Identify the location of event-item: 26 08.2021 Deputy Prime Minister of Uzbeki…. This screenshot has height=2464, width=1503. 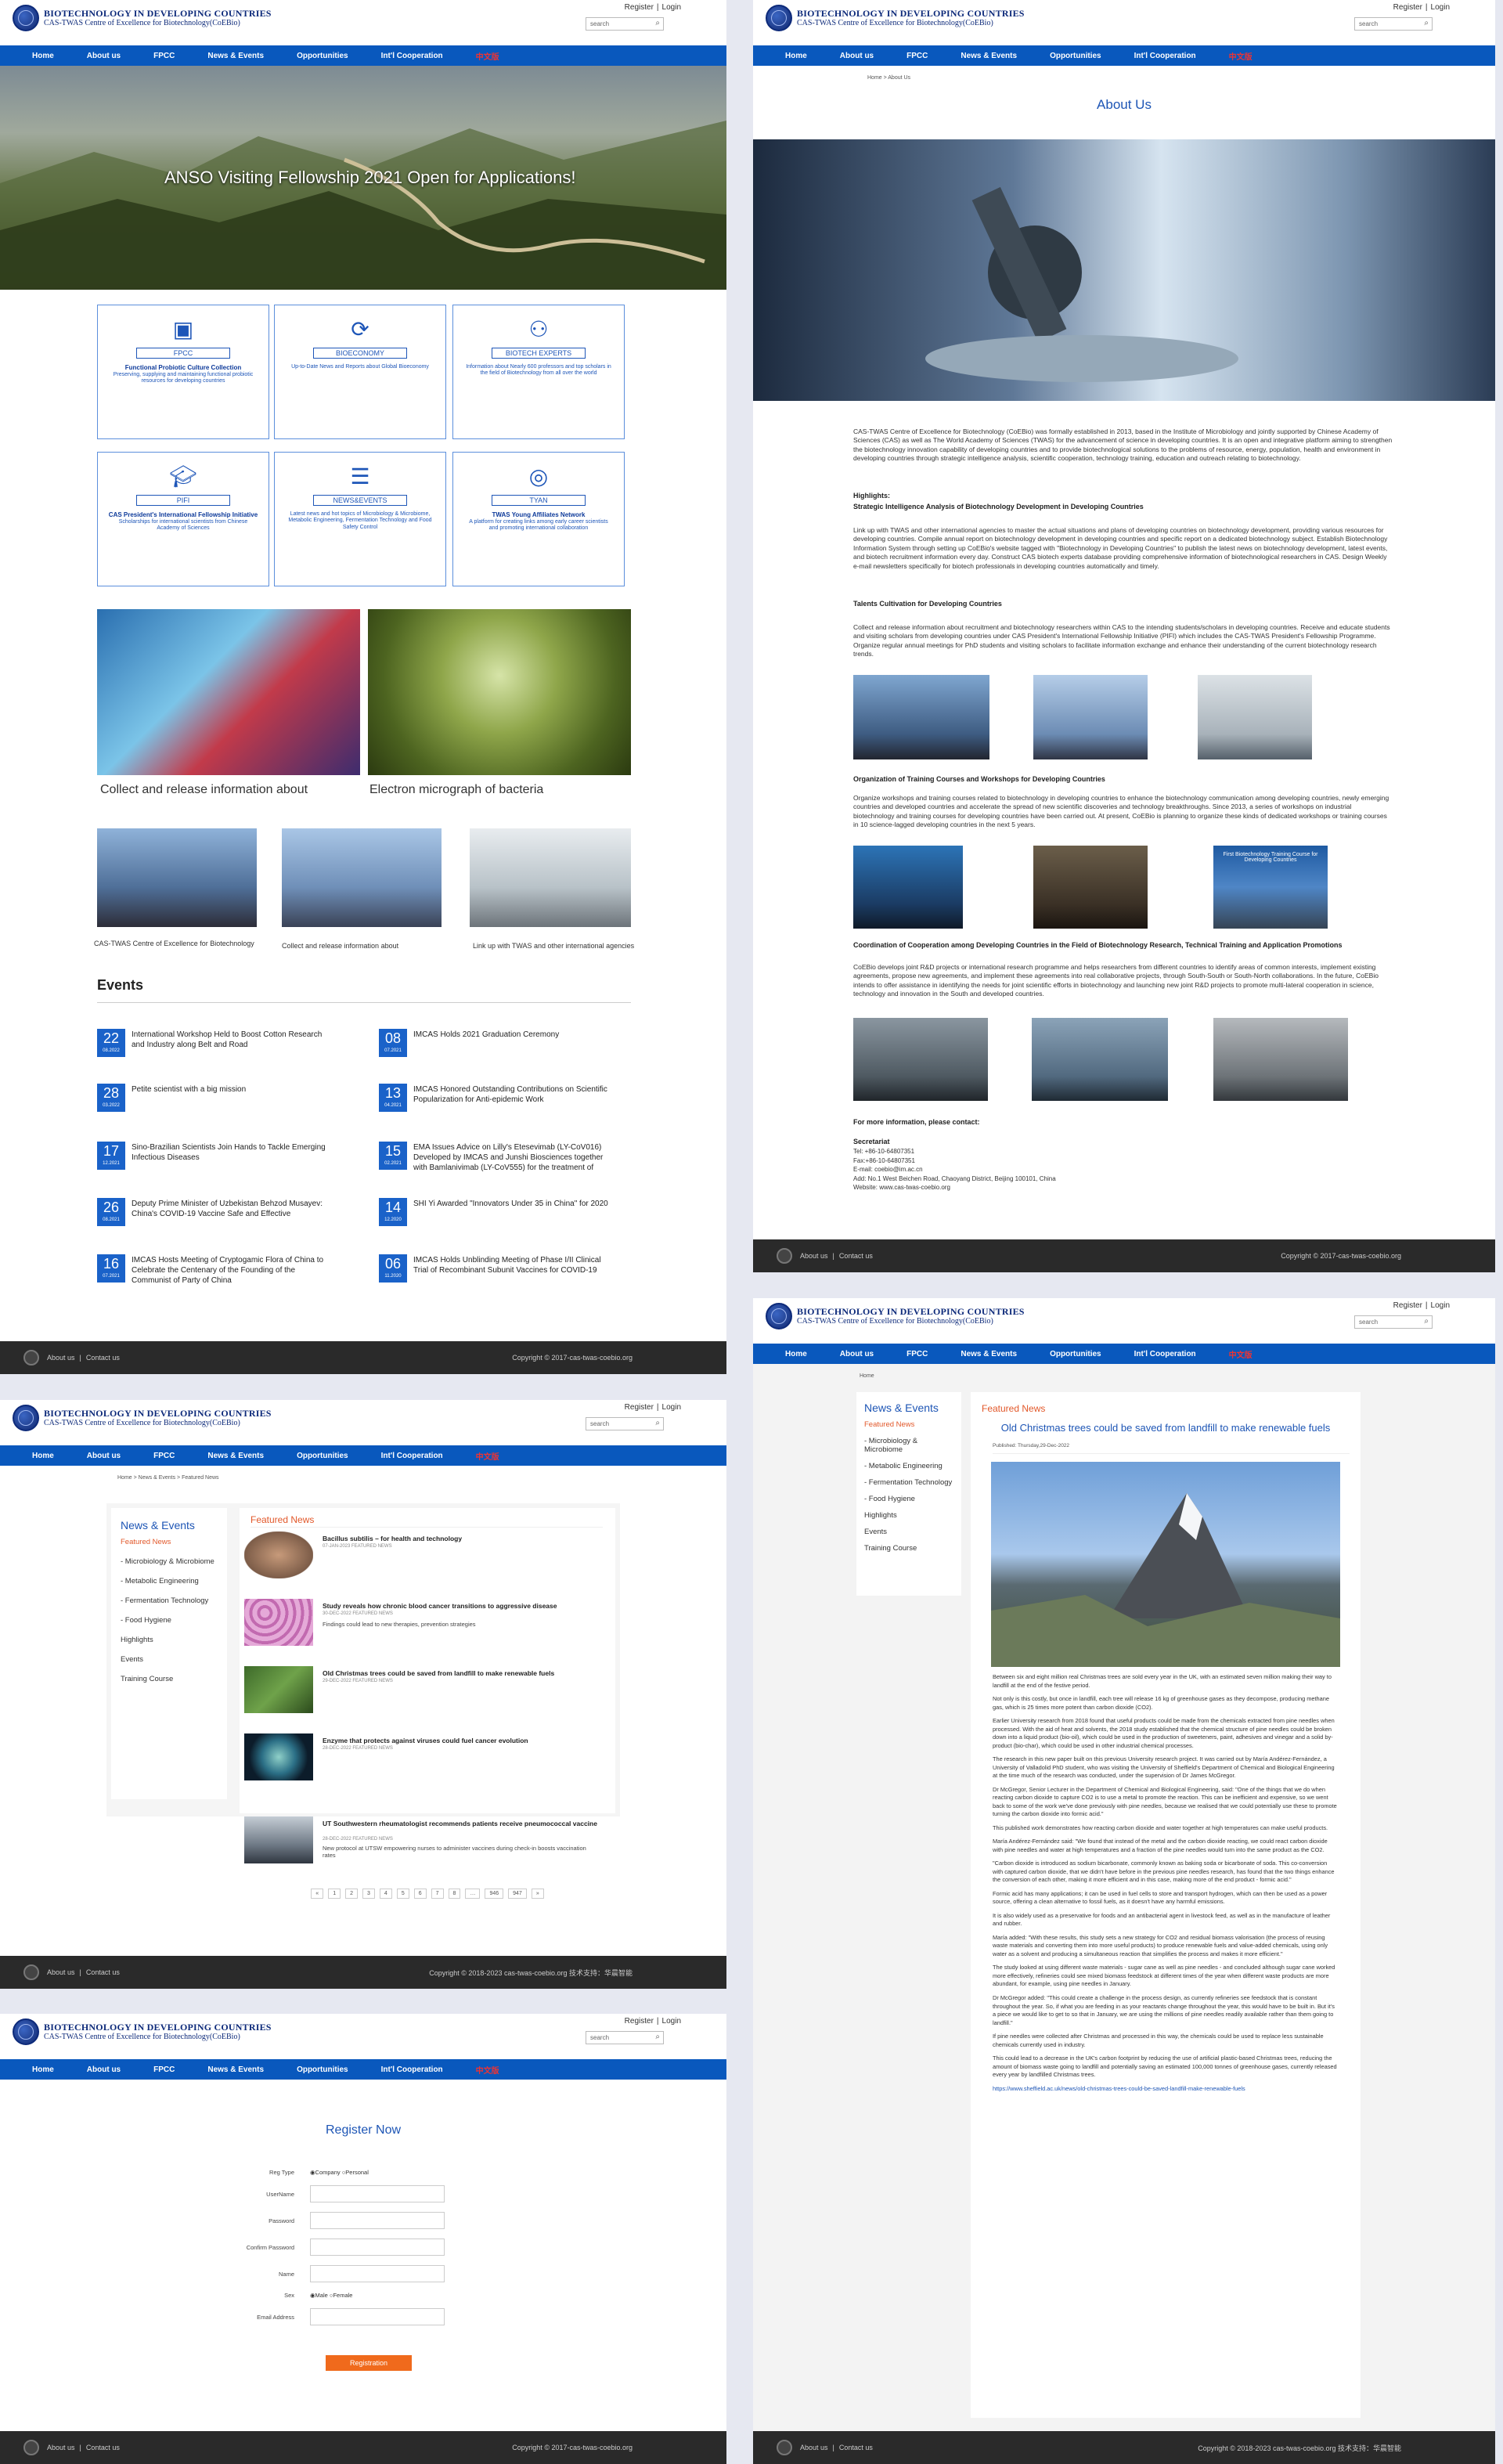
(214, 1218).